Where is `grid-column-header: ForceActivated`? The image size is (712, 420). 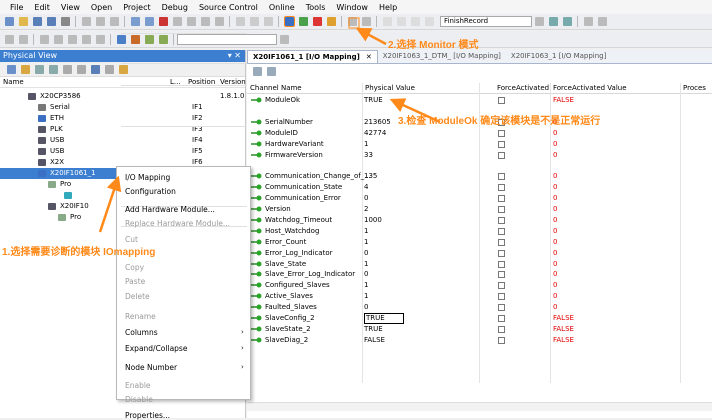 grid-column-header: ForceActivated is located at coordinates (523, 88).